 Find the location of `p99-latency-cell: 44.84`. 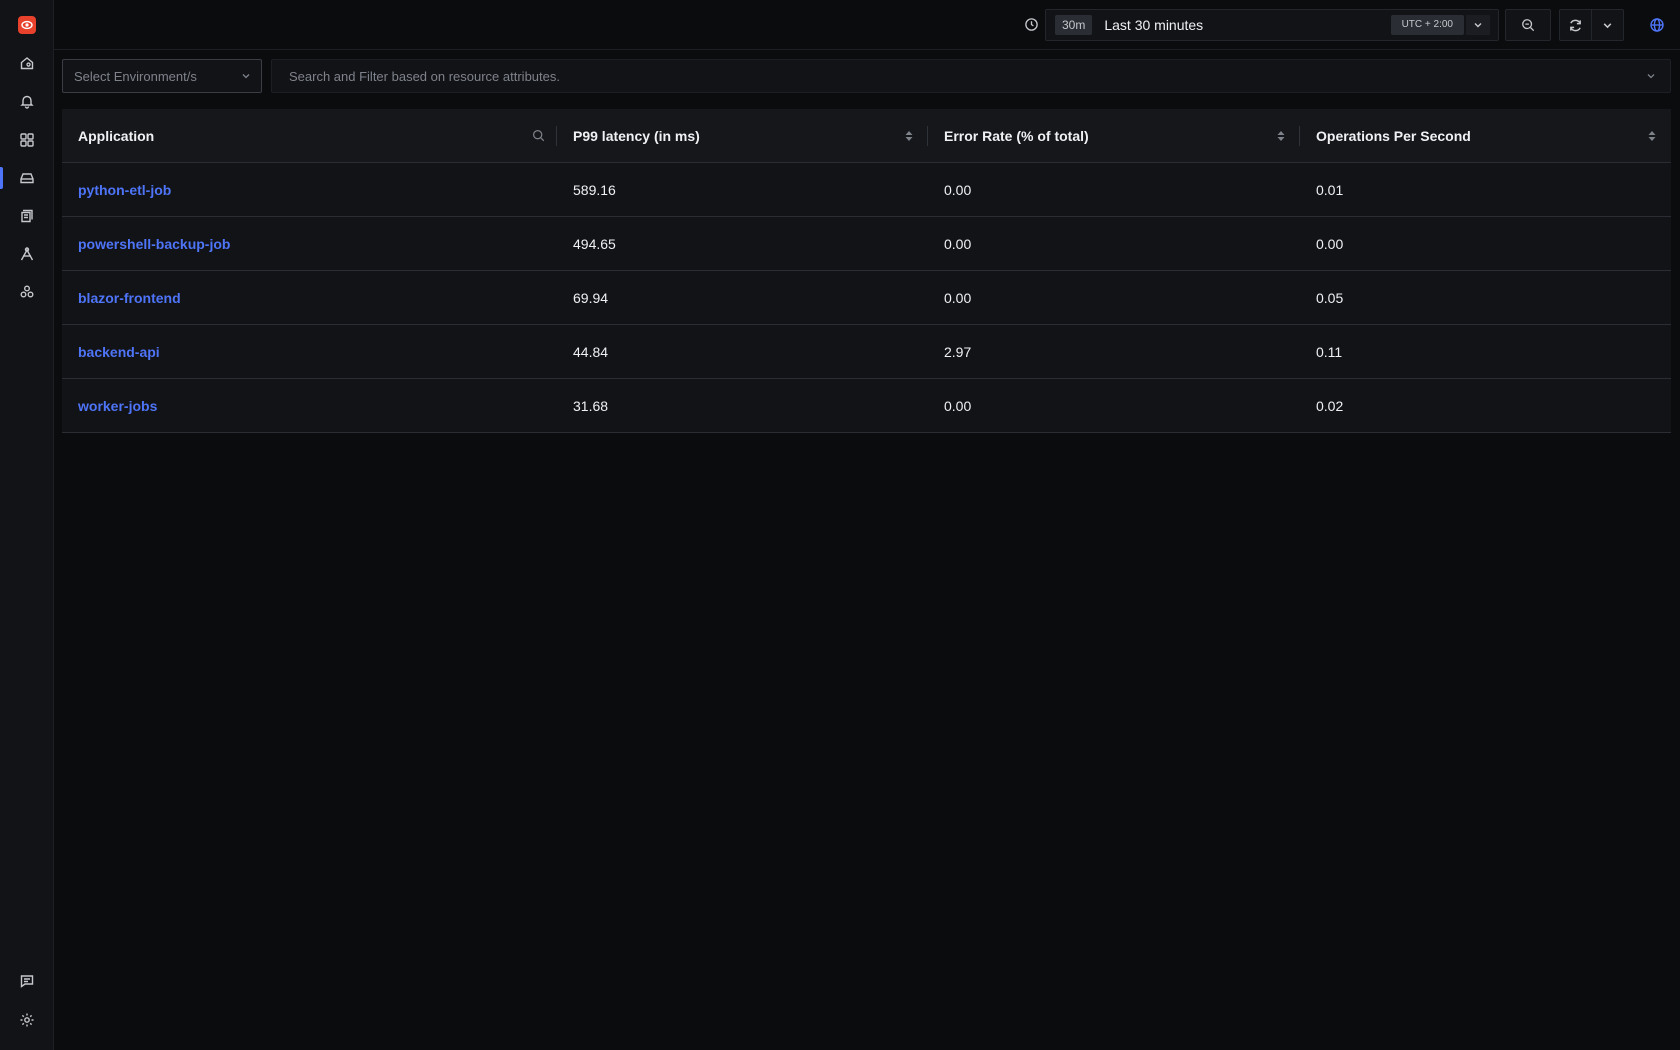

p99-latency-cell: 44.84 is located at coordinates (591, 351).